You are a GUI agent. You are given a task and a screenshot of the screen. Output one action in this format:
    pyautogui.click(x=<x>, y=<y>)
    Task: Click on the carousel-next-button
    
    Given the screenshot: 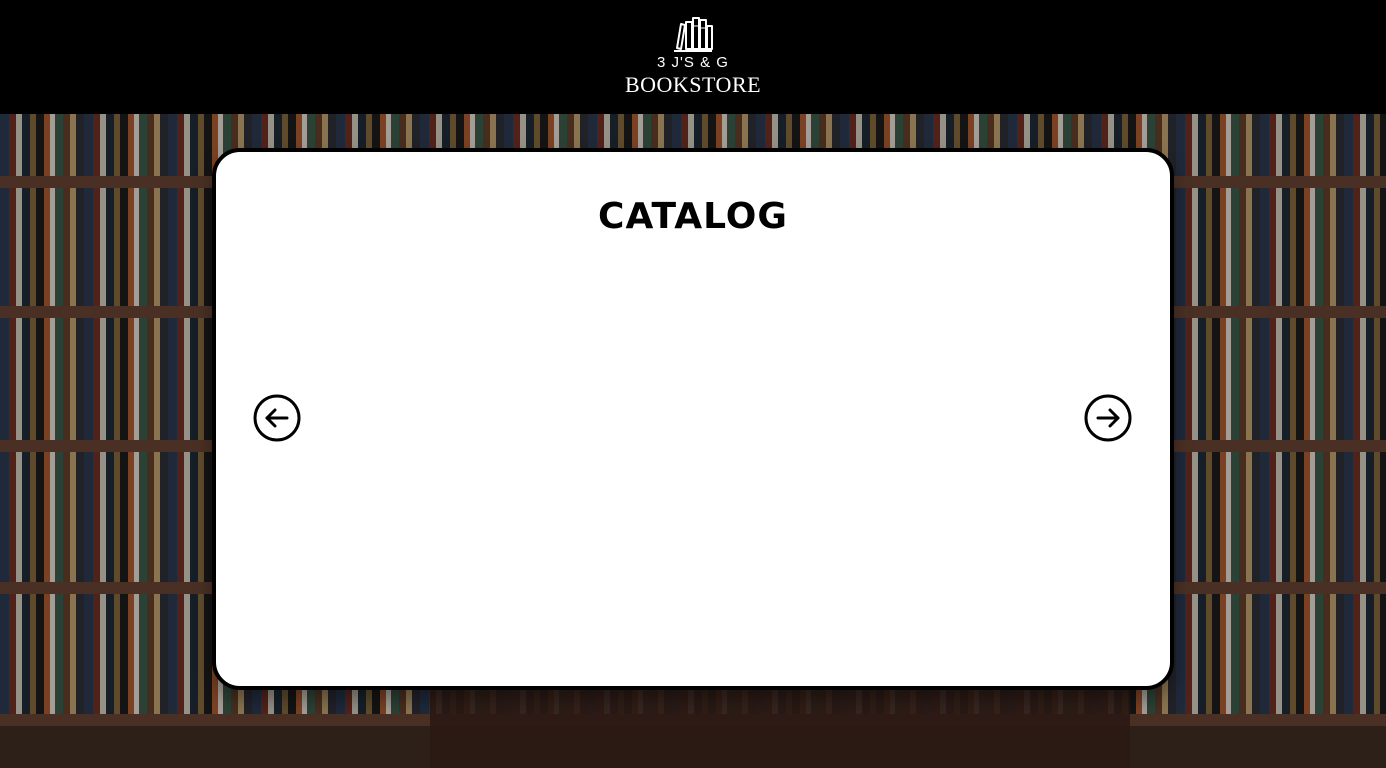 What is the action you would take?
    pyautogui.click(x=1108, y=418)
    